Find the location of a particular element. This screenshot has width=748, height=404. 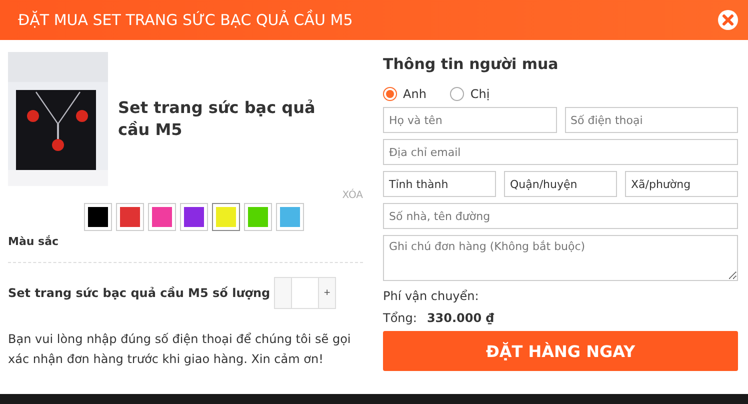

close-icon is located at coordinates (728, 20).